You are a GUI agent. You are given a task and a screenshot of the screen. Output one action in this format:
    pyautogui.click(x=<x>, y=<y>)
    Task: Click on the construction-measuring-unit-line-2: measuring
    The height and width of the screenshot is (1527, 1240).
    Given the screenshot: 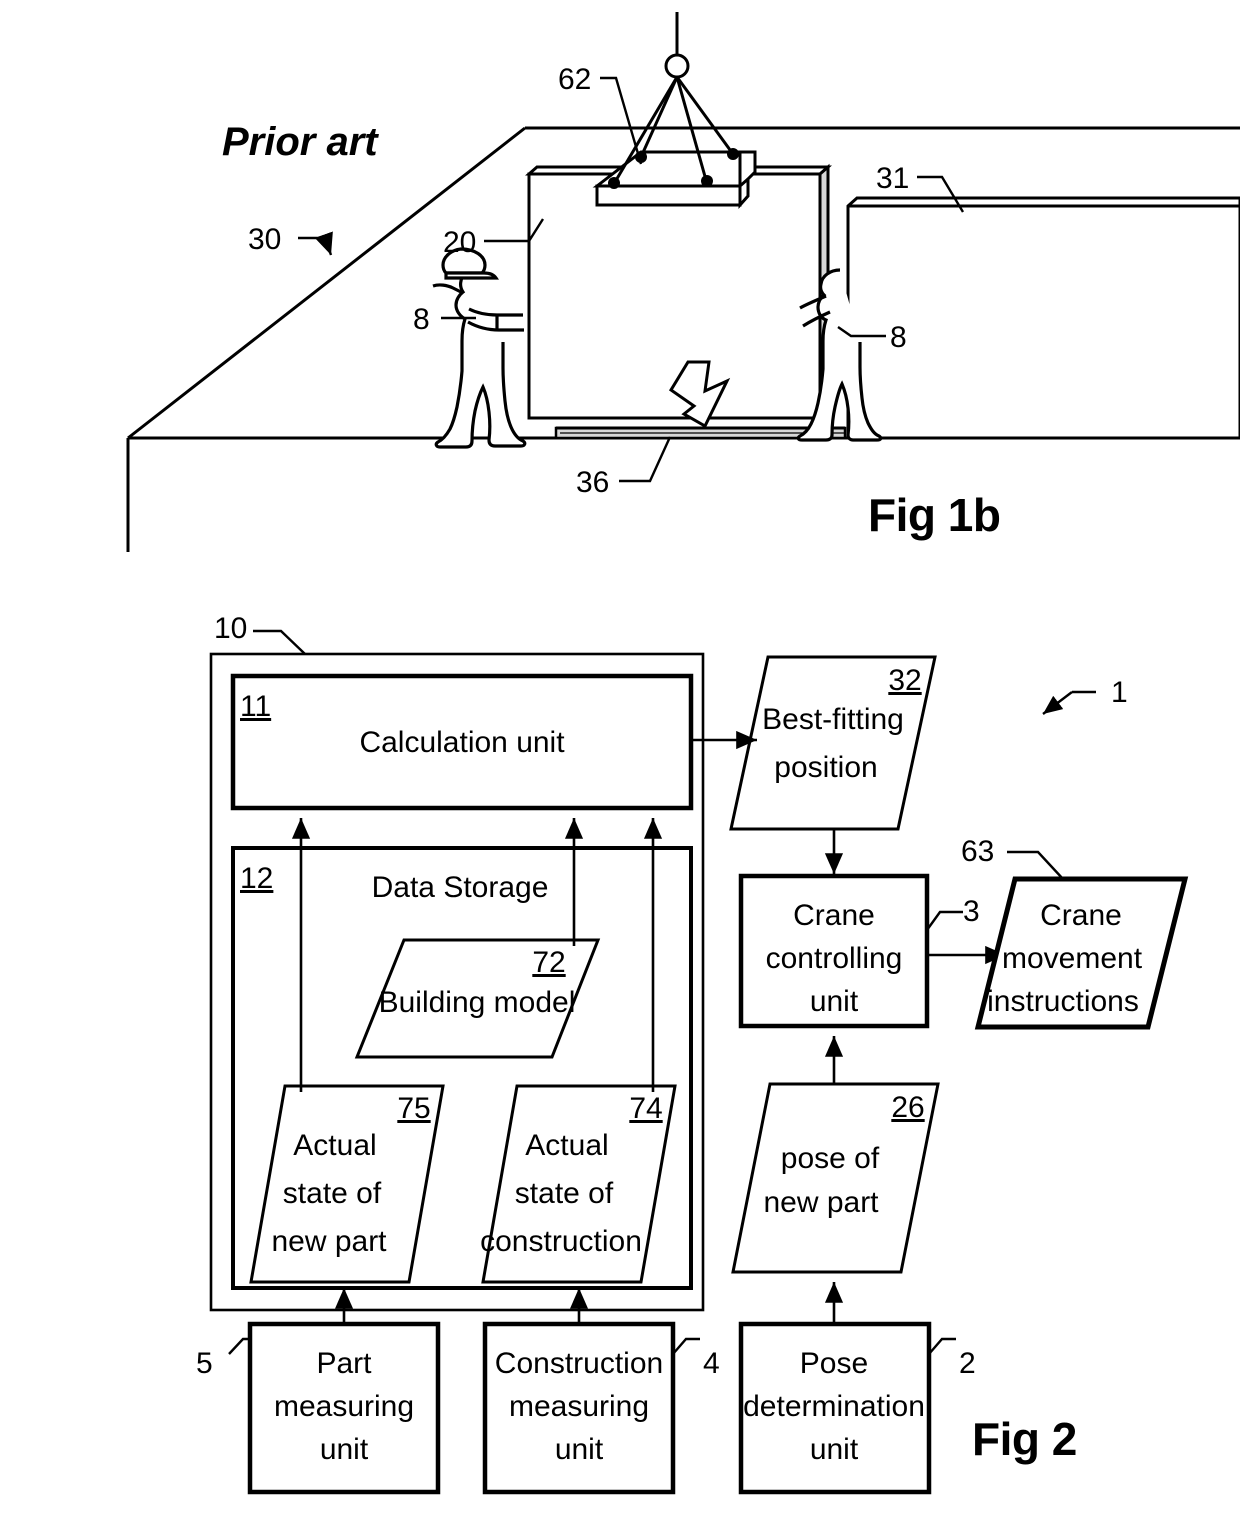 What is the action you would take?
    pyautogui.click(x=579, y=1406)
    